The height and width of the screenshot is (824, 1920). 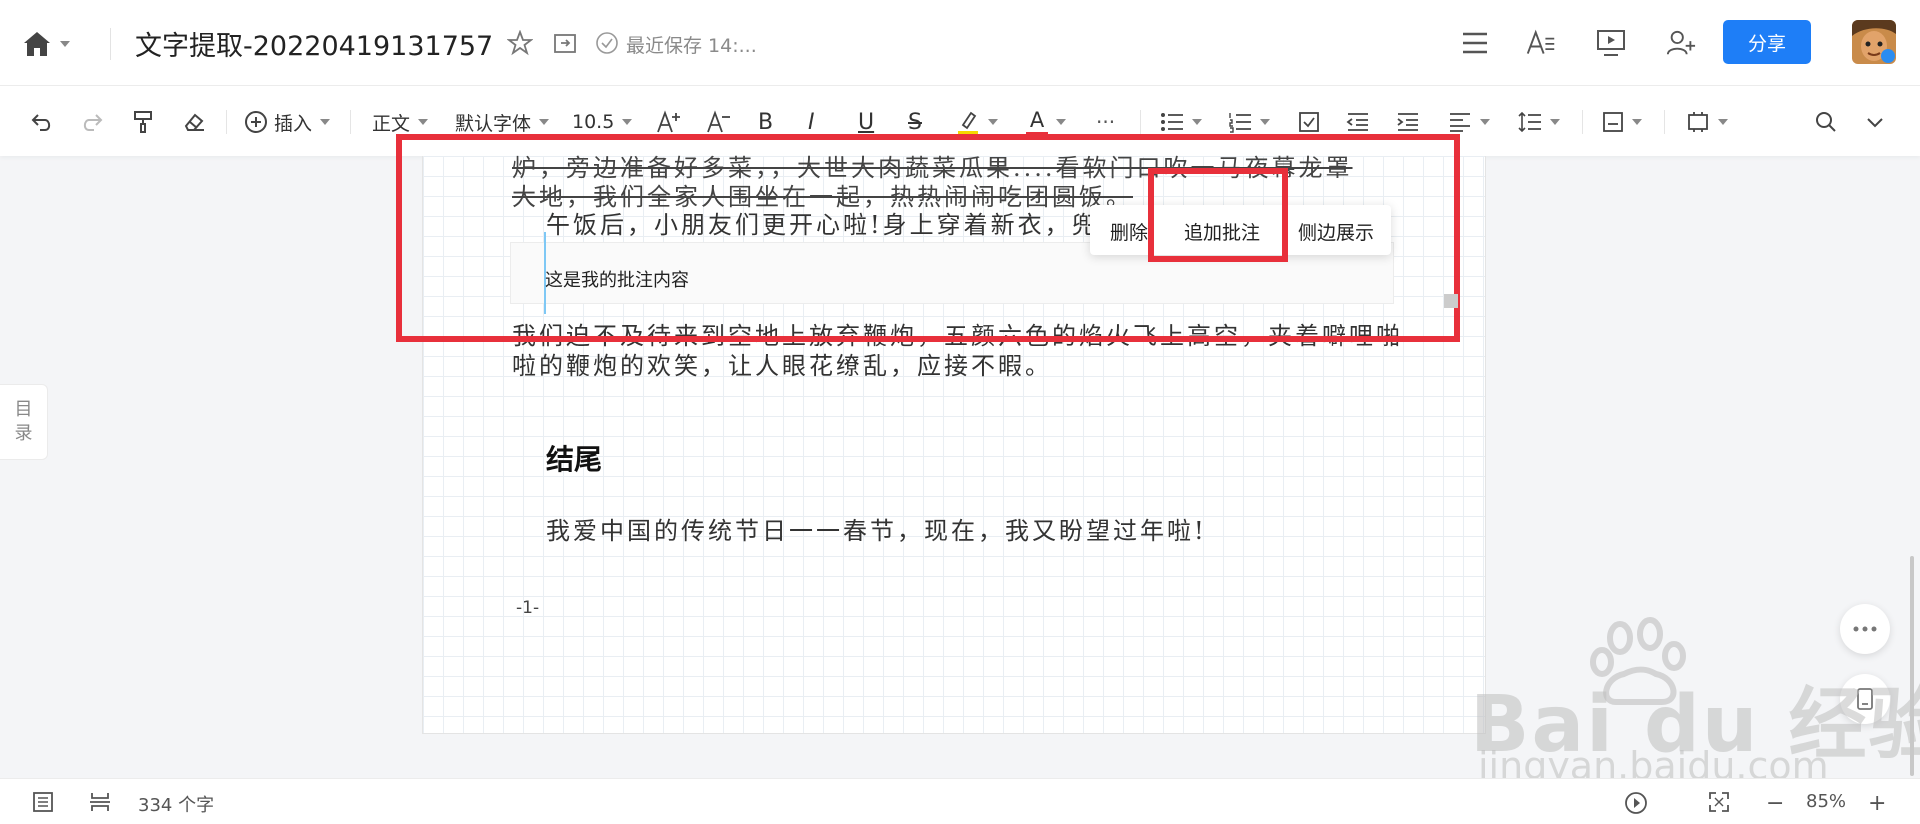 What do you see at coordinates (1695, 702) in the screenshot?
I see `watermark: Bai du 经验 jingyan.baidu.com` at bounding box center [1695, 702].